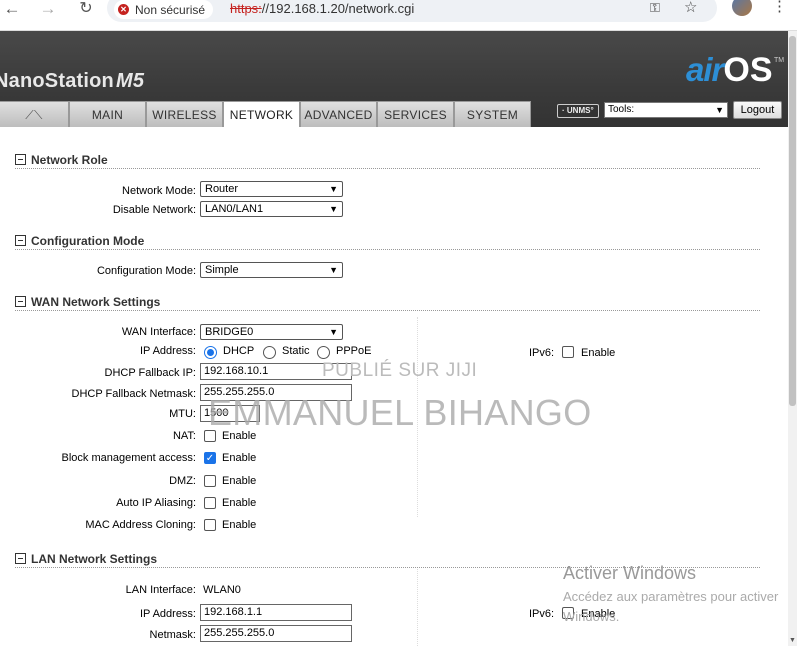 The height and width of the screenshot is (646, 797). Describe the element at coordinates (400, 370) in the screenshot. I see `watermark-top: PUBLIÉ SUR JIJI` at that location.